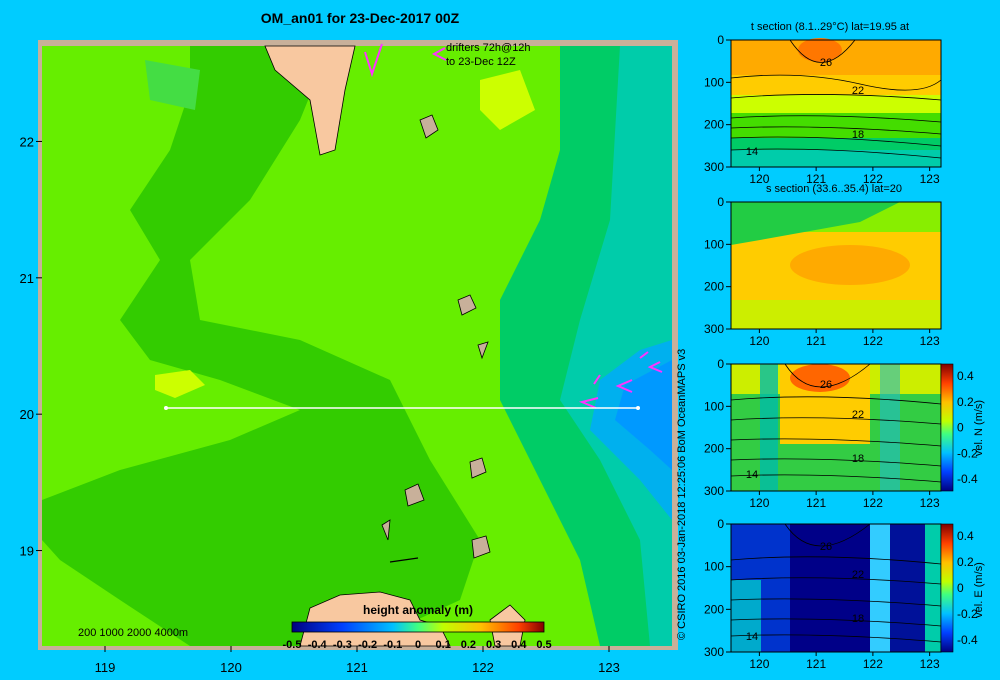 This screenshot has width=1000, height=680. I want to click on colorbar-tick-label: 0.3, so click(493, 645).